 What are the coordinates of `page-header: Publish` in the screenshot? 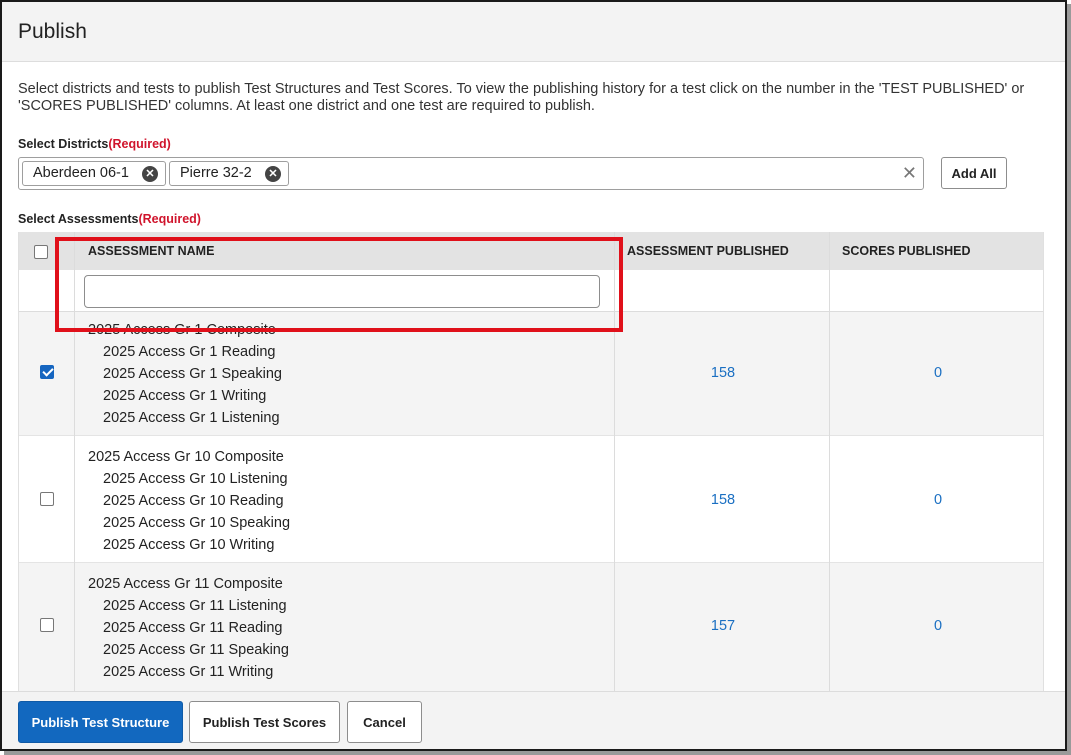 It's located at (533, 32).